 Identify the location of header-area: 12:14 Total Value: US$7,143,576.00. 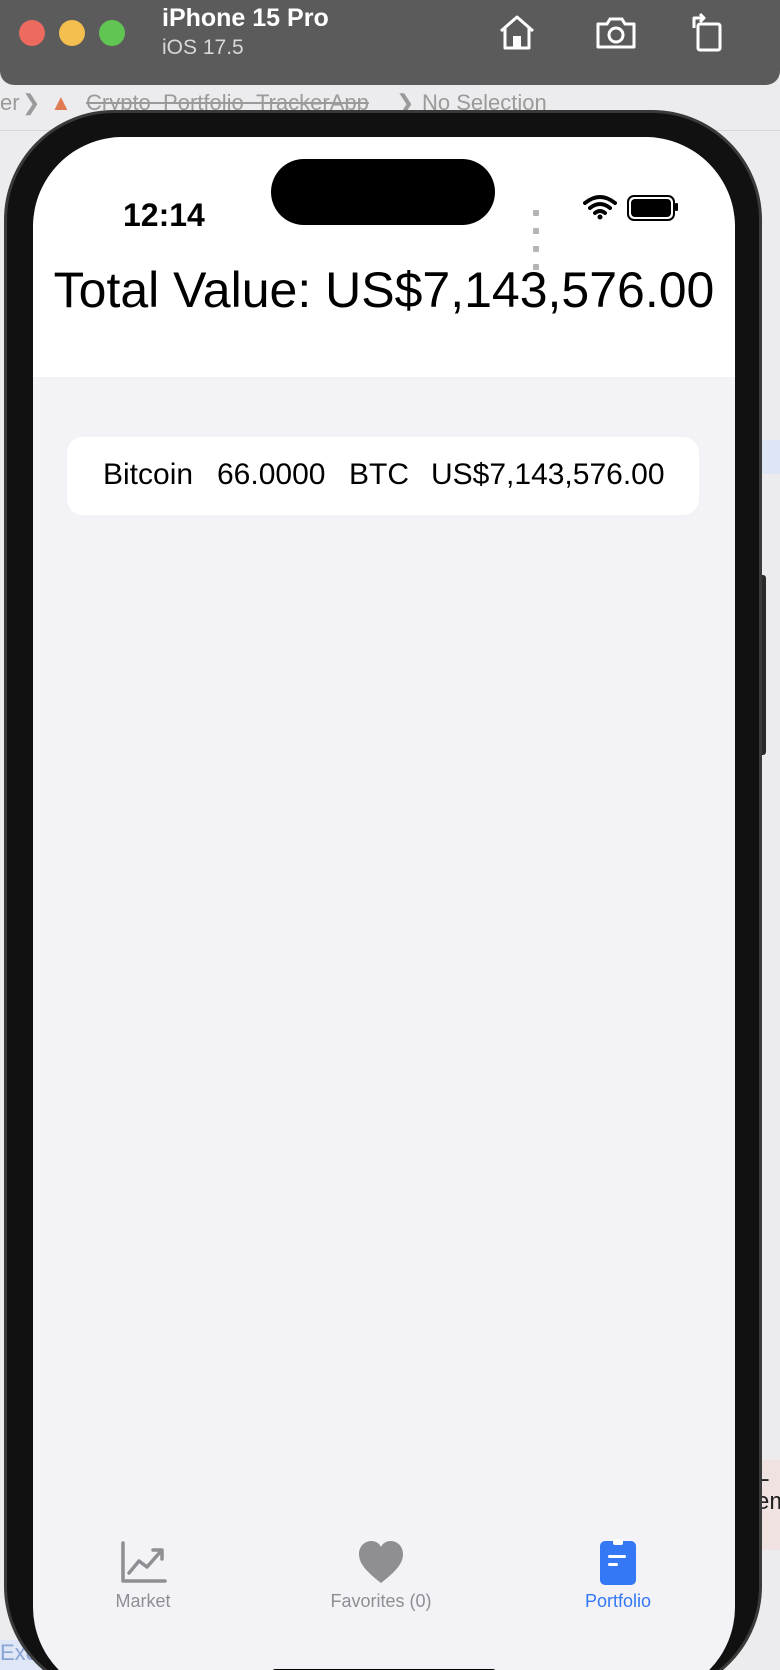
(384, 257).